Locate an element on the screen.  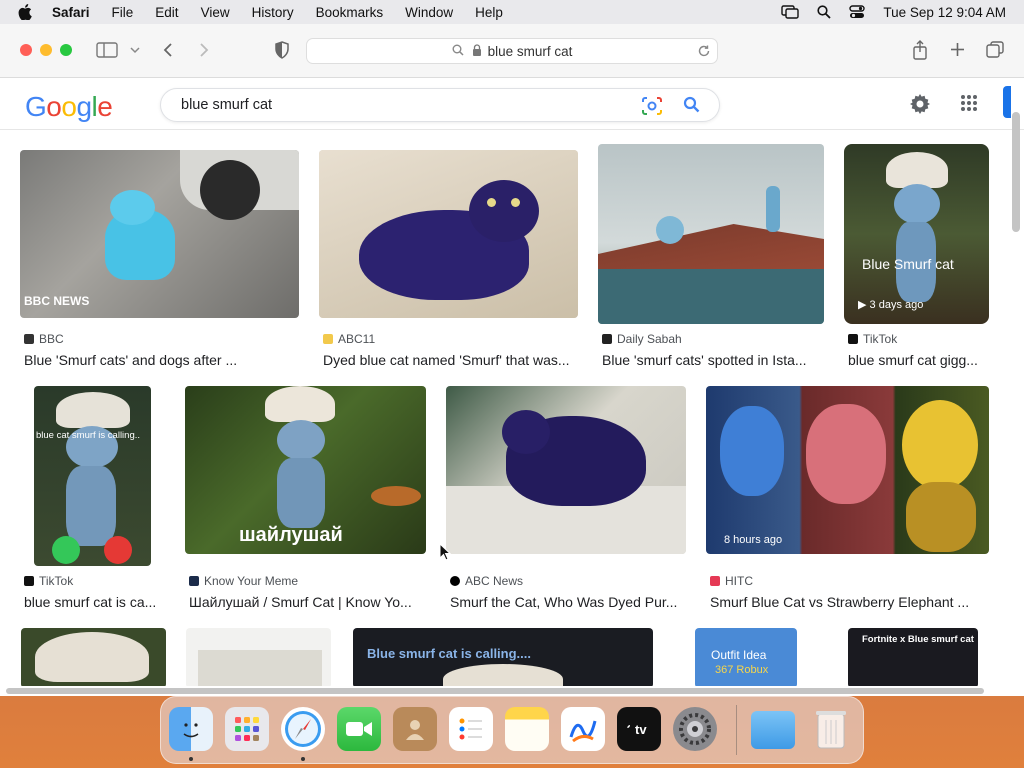
browser-toolbar: blue smurf cat is located at coordinates (512, 51).